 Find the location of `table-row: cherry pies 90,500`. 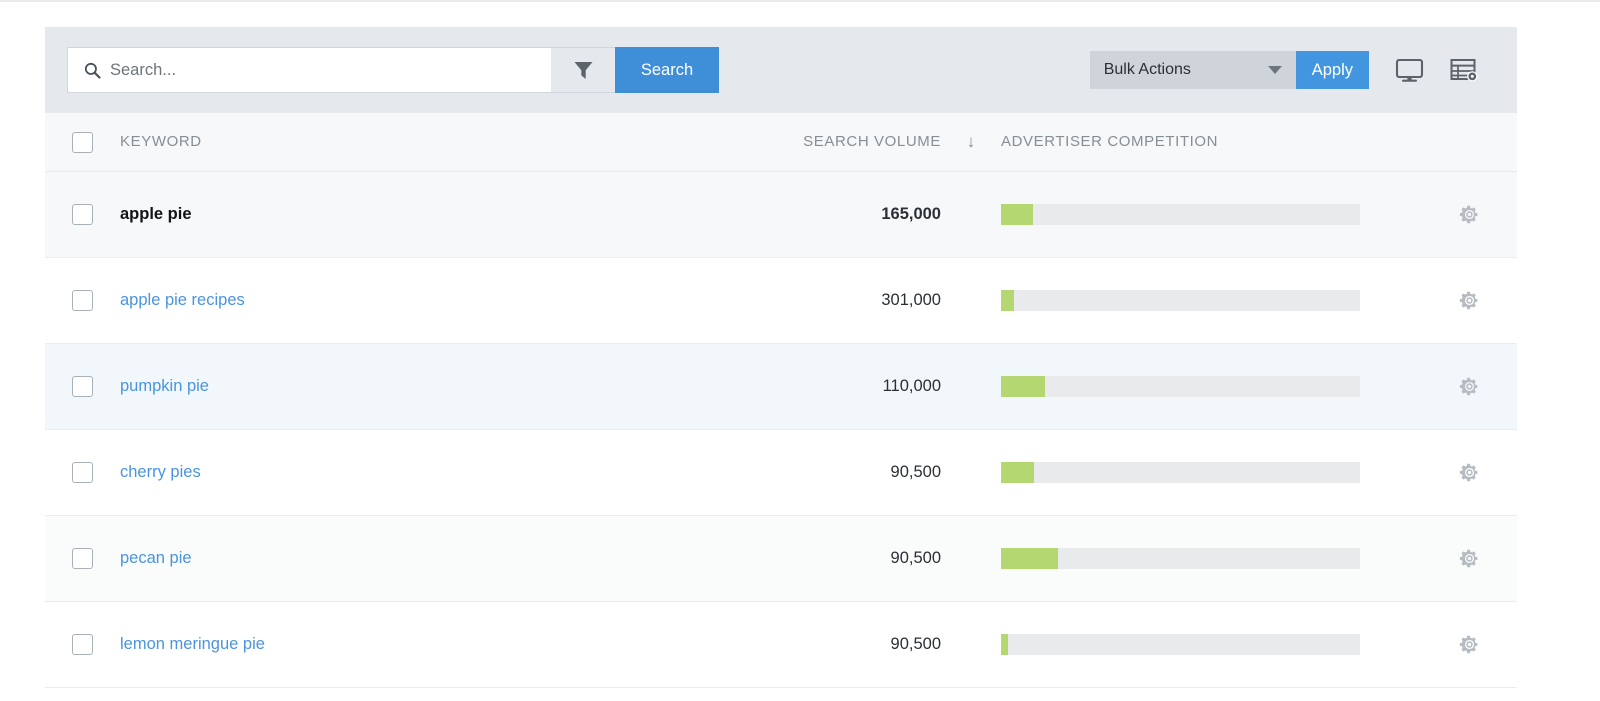

table-row: cherry pies 90,500 is located at coordinates (781, 473).